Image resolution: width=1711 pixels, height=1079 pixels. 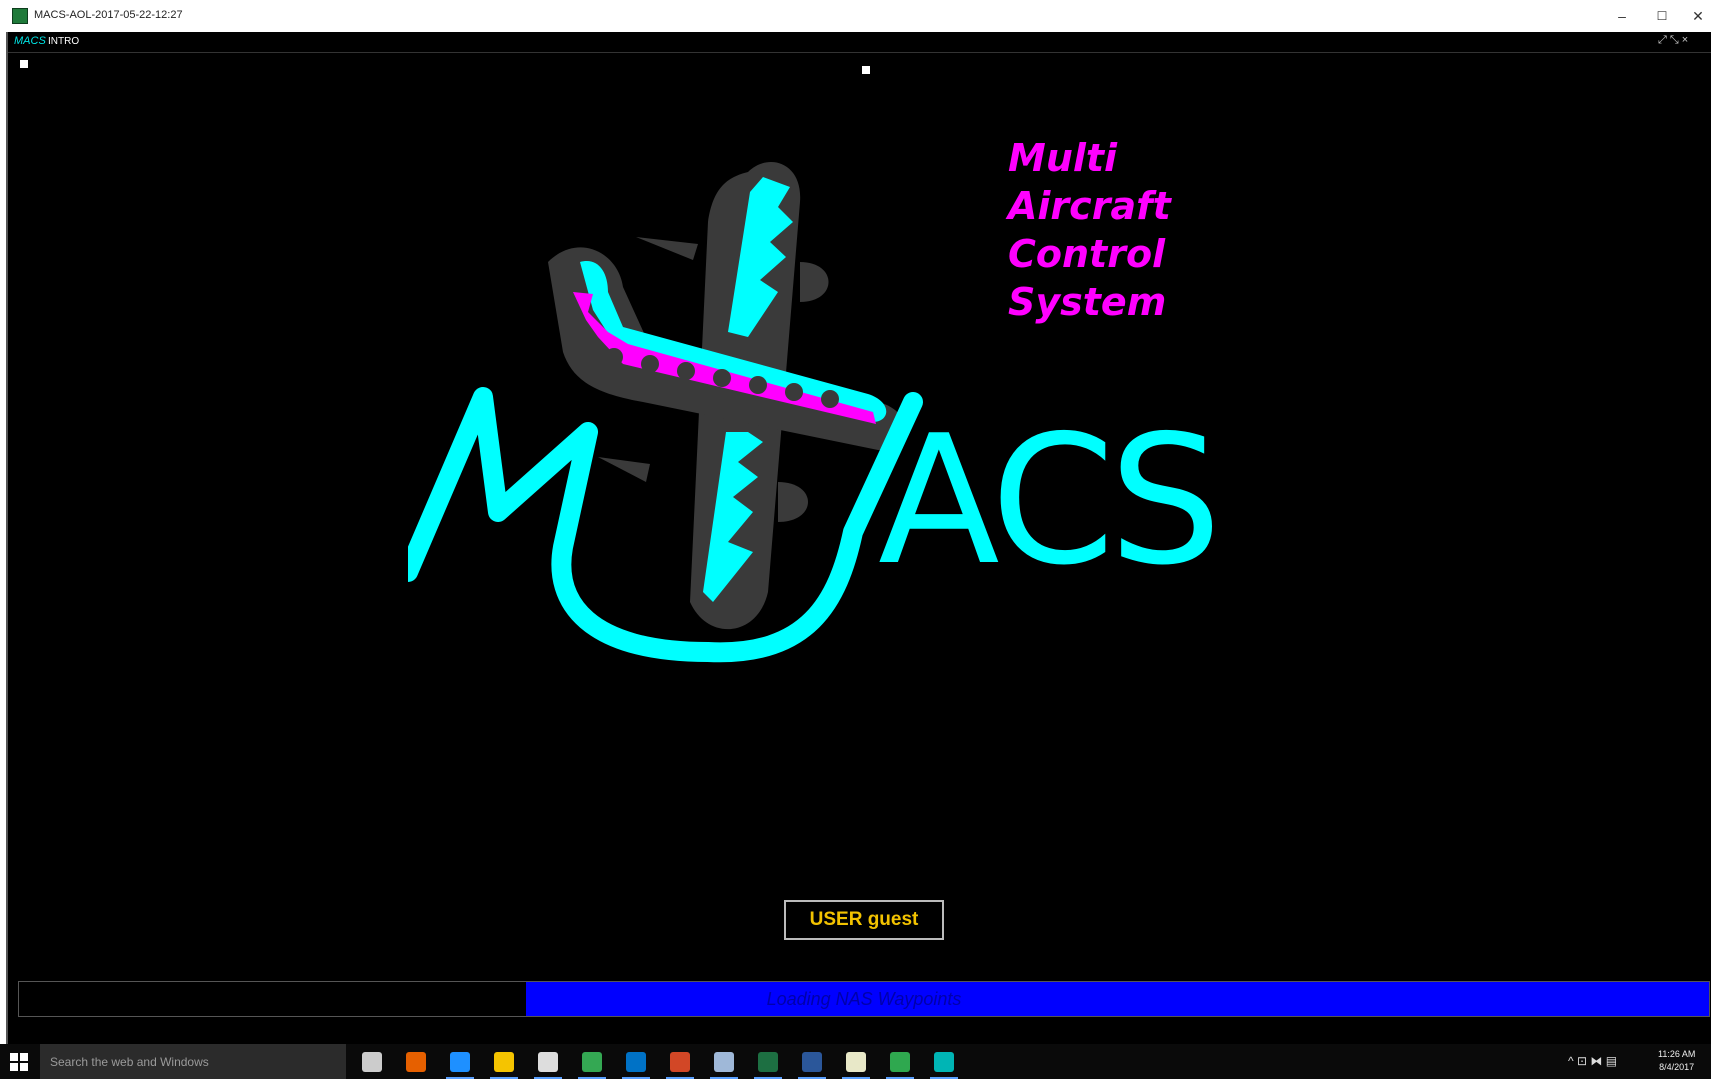 I want to click on panel-name: INTRO, so click(x=64, y=41).